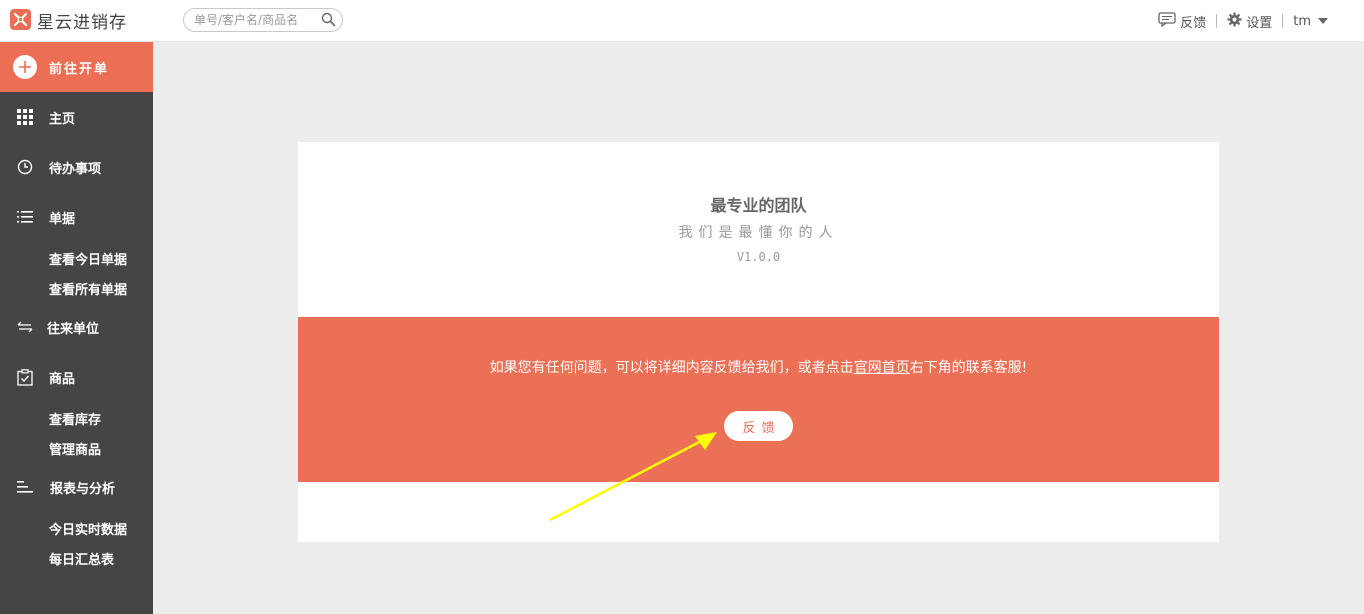 The image size is (1364, 614). I want to click on top-bar: 星云进销存 反馈, so click(682, 21).